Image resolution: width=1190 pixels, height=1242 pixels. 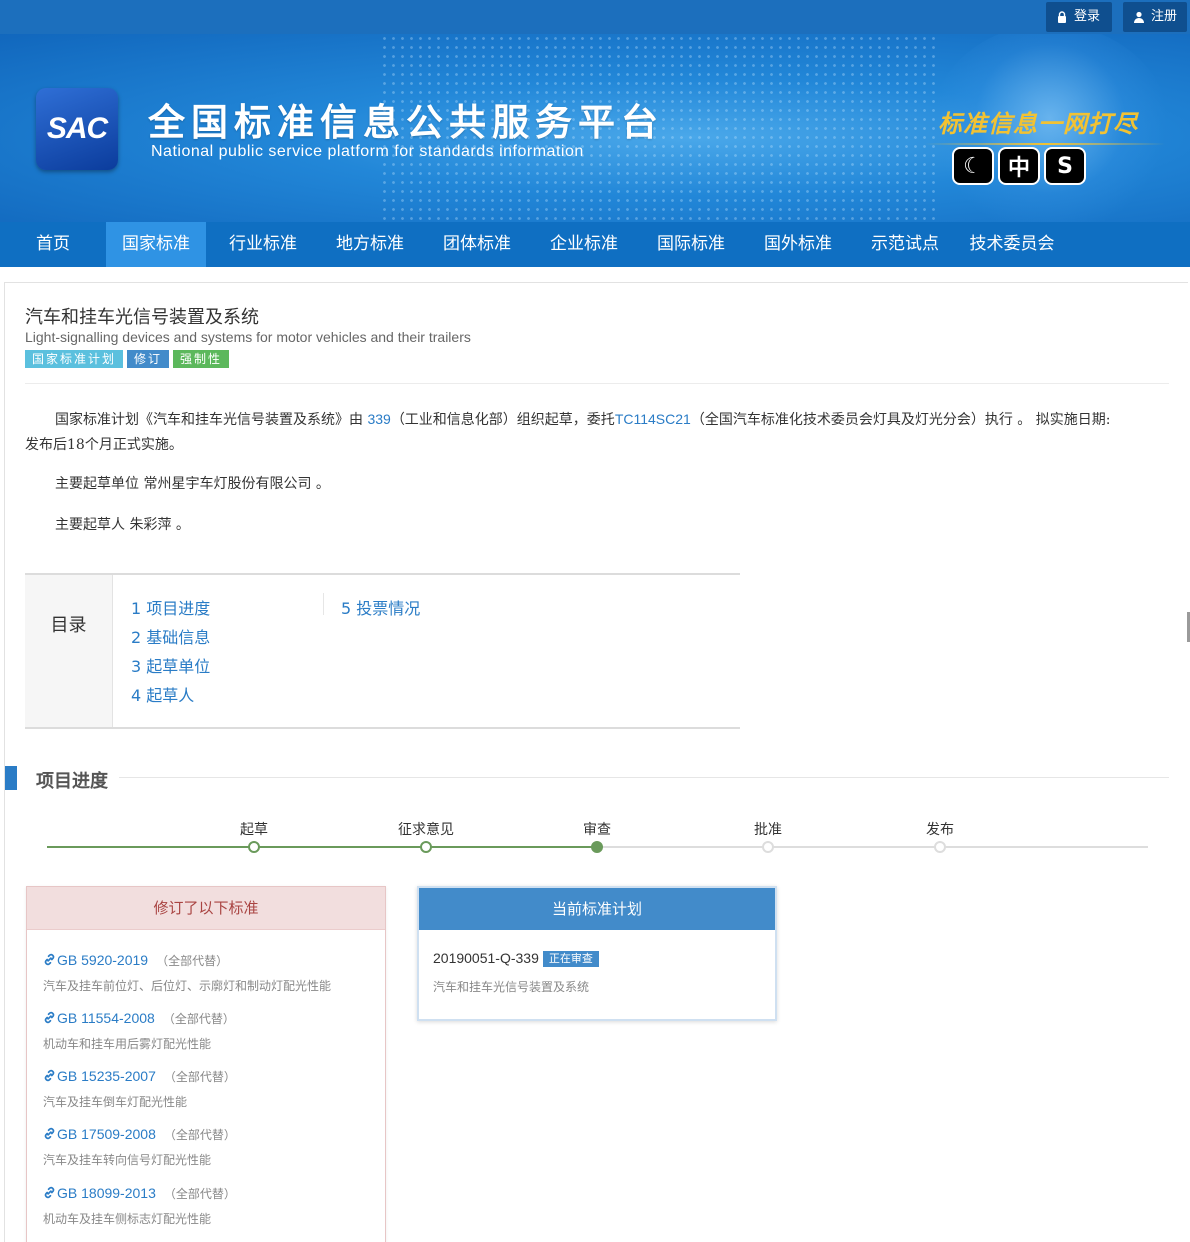 I want to click on nav-national-standards: 国家标准, so click(x=156, y=244).